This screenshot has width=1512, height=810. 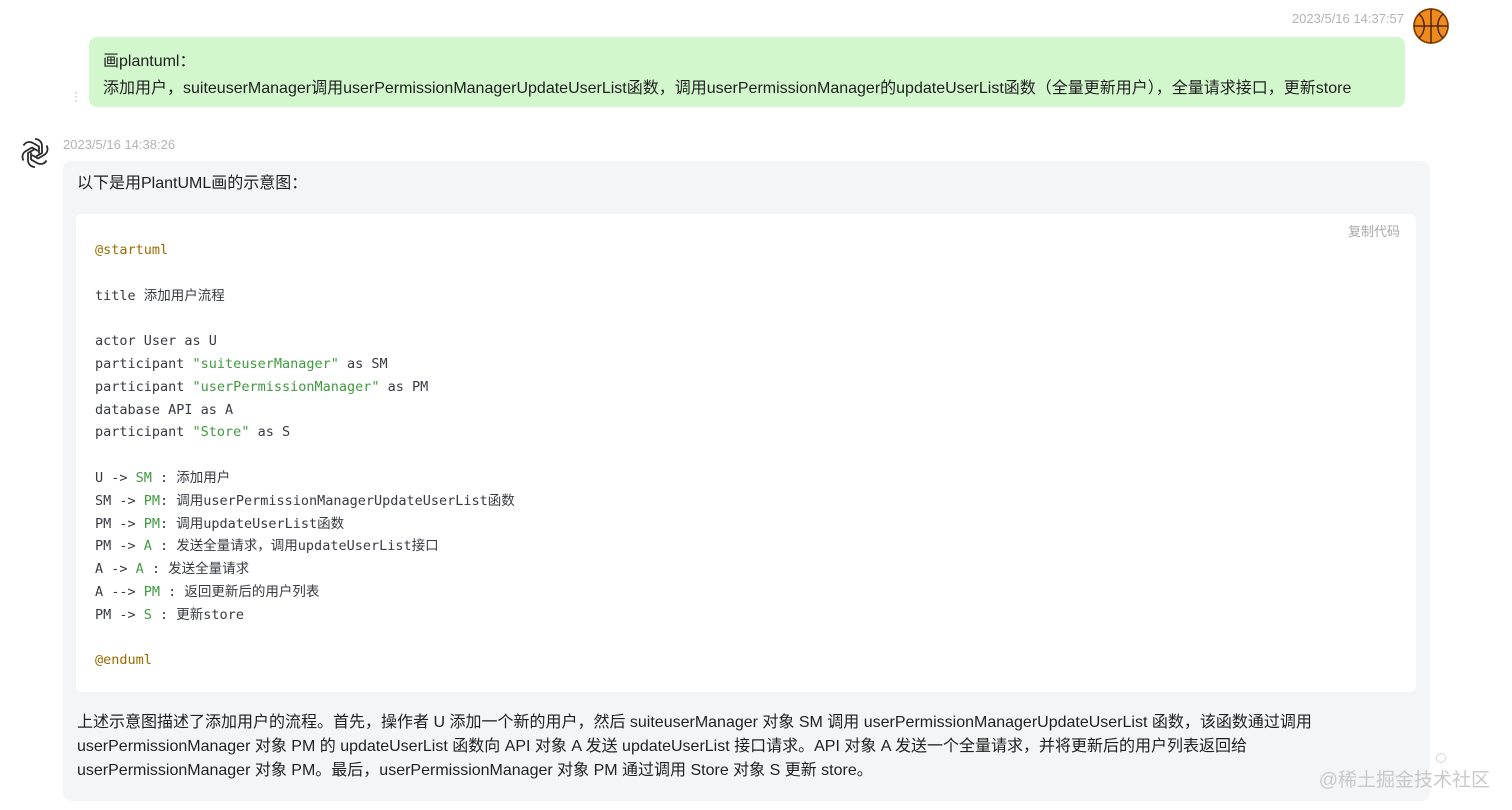 What do you see at coordinates (305, 250) in the screenshot?
I see `code-line: @startuml` at bounding box center [305, 250].